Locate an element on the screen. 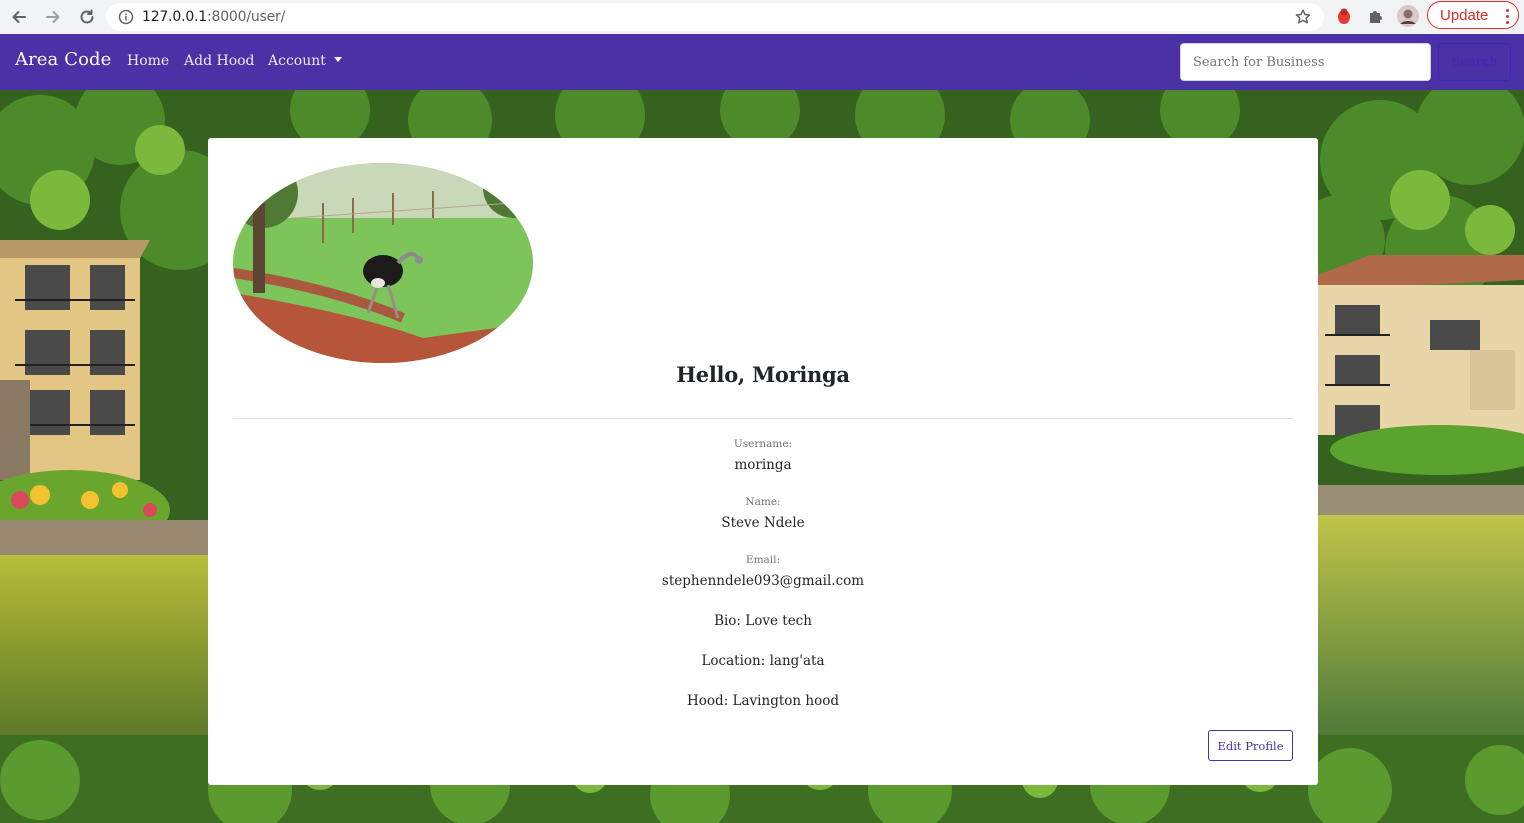 The width and height of the screenshot is (1524, 823). back-button is located at coordinates (19, 17).